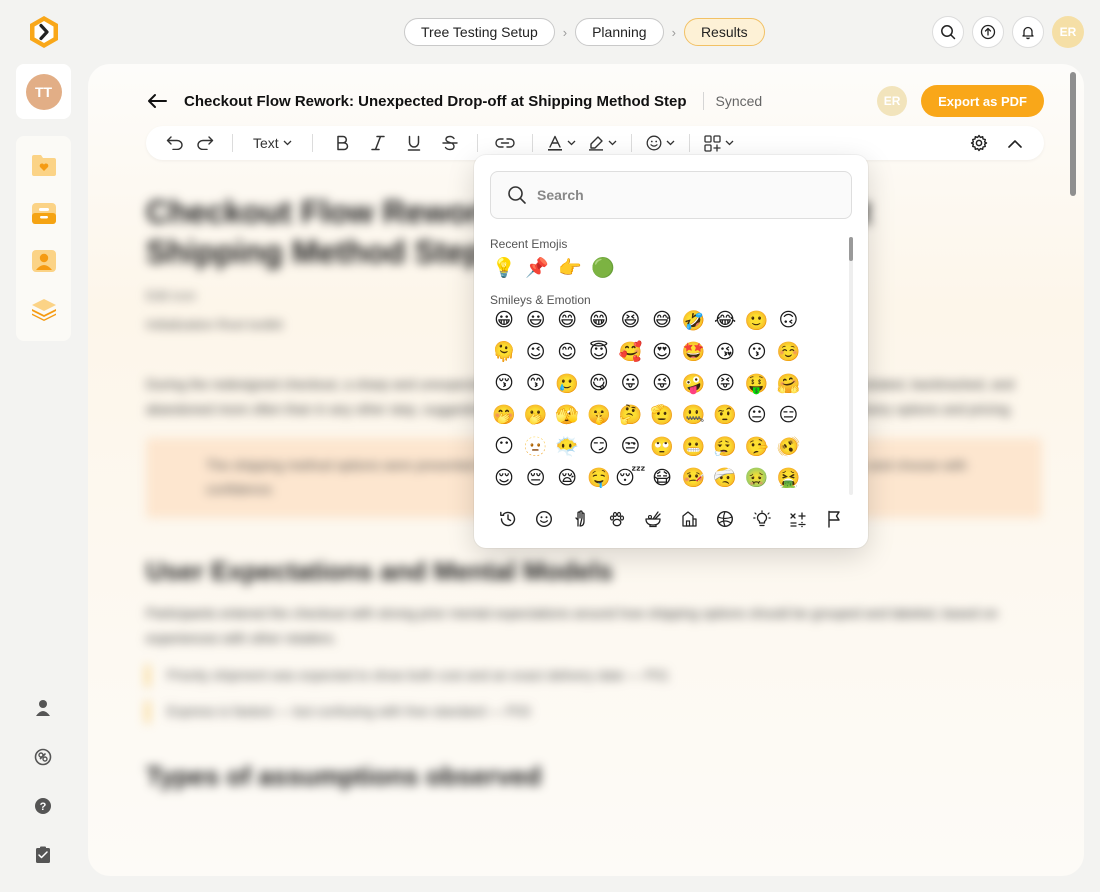  What do you see at coordinates (694, 383) in the screenshot?
I see `emoji: 🤪` at bounding box center [694, 383].